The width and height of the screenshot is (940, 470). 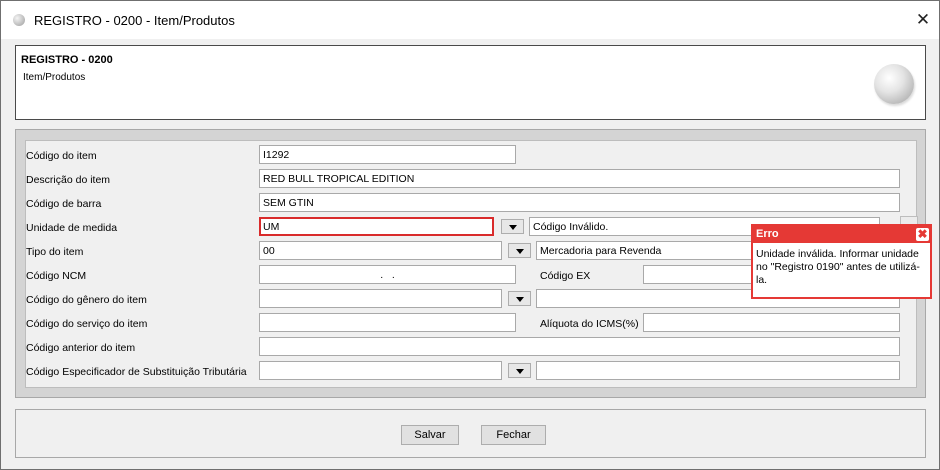 What do you see at coordinates (380, 370) in the screenshot?
I see `codigo-cest-input` at bounding box center [380, 370].